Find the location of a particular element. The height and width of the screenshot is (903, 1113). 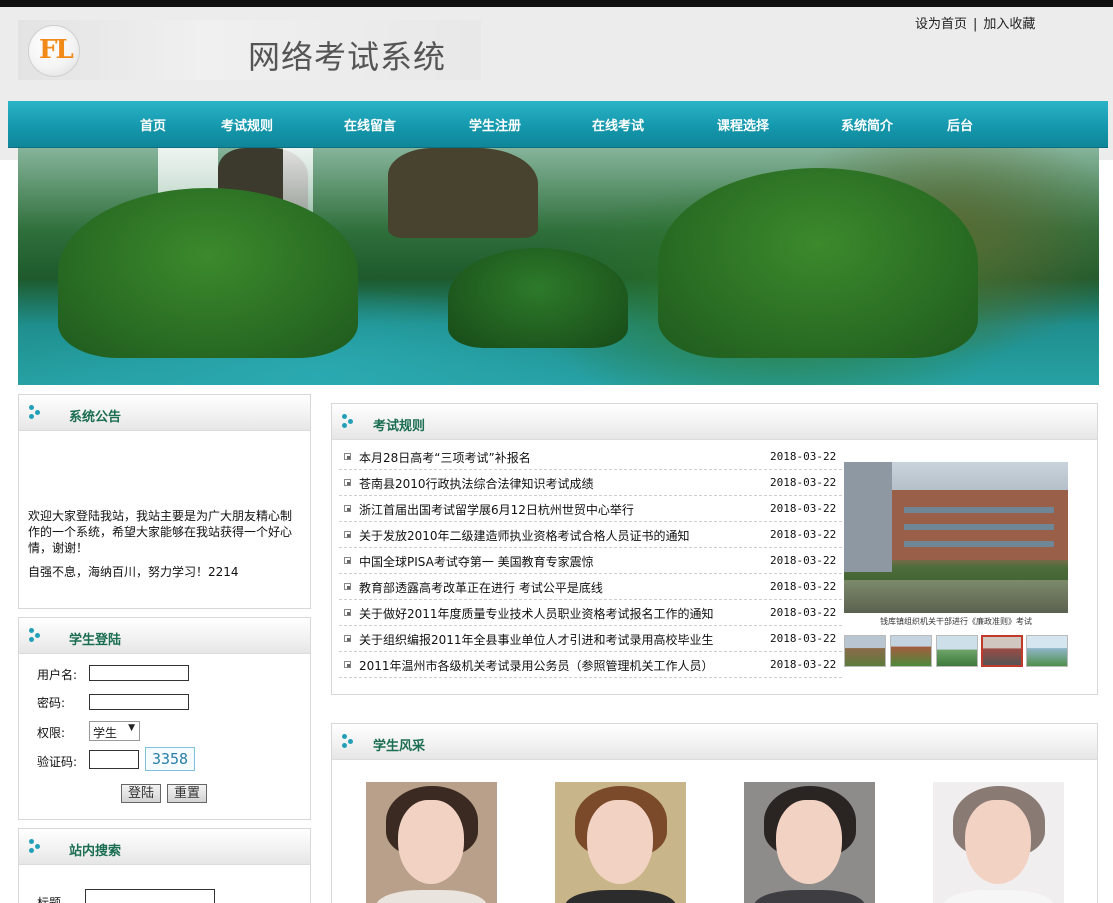

logo-letters: FL is located at coordinates (56, 50).